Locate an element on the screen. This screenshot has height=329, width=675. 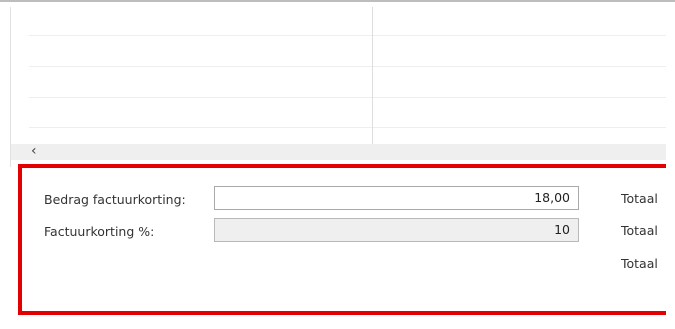
invoice-discount-percent-label: Factuurkorting %: is located at coordinates (99, 231).